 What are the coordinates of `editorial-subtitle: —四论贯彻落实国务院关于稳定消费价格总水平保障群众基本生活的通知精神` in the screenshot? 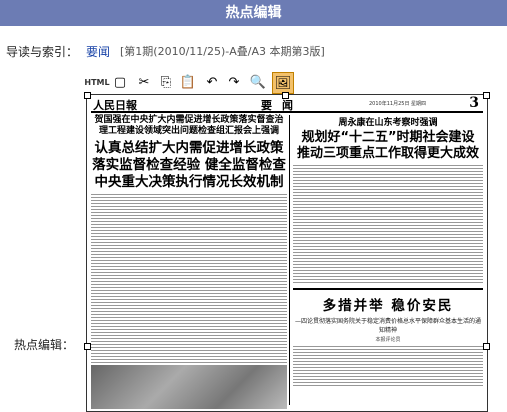 It's located at (387, 326).